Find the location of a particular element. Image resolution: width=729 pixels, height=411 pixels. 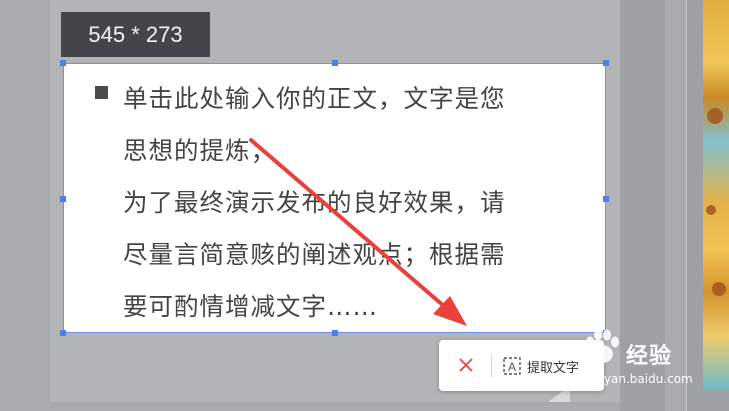

watermark: 经验 jingyan.baidu.com is located at coordinates (636, 357).